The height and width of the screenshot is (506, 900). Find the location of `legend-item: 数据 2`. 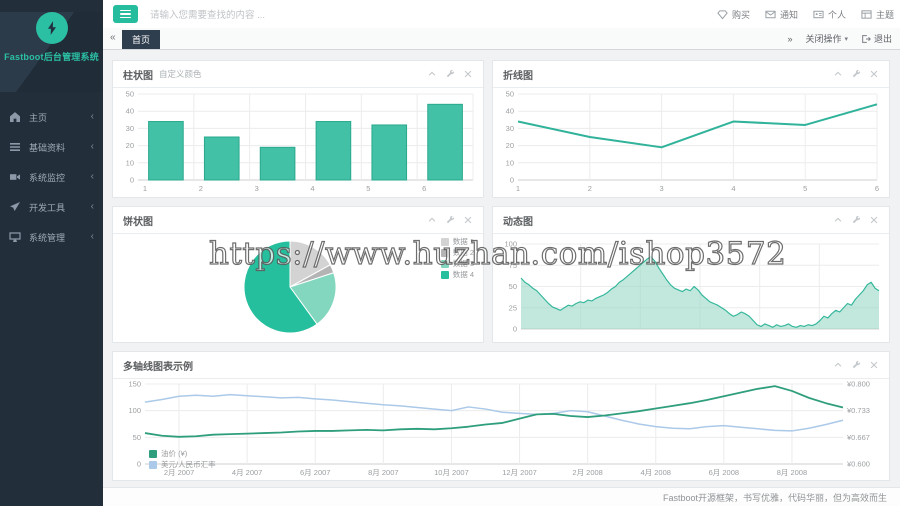

legend-item: 数据 2 is located at coordinates (457, 252).